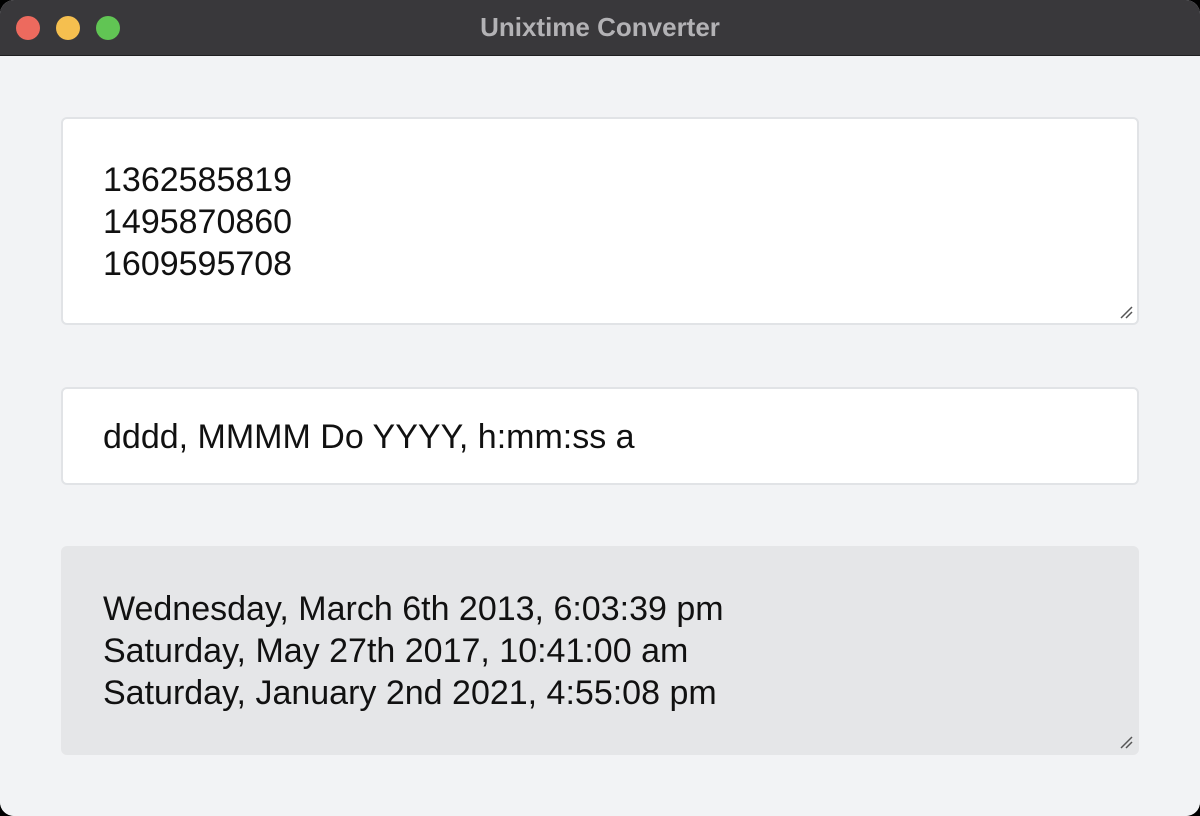 The height and width of the screenshot is (816, 1200). Describe the element at coordinates (198, 180) in the screenshot. I see `input-line: 1362585819` at that location.